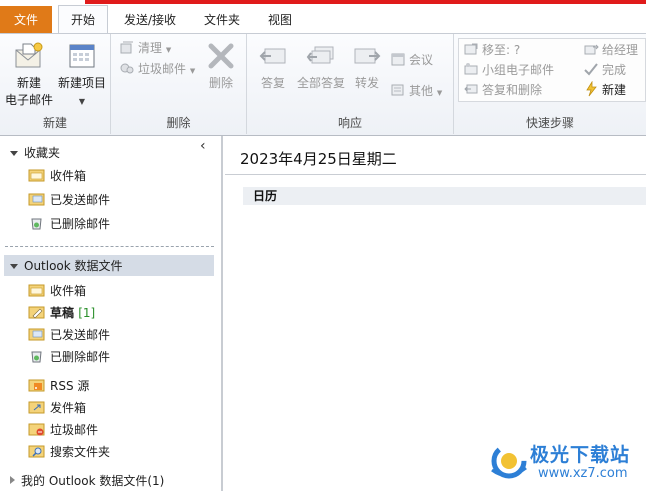 The height and width of the screenshot is (491, 646). I want to click on reply-button: 答复, so click(273, 66).